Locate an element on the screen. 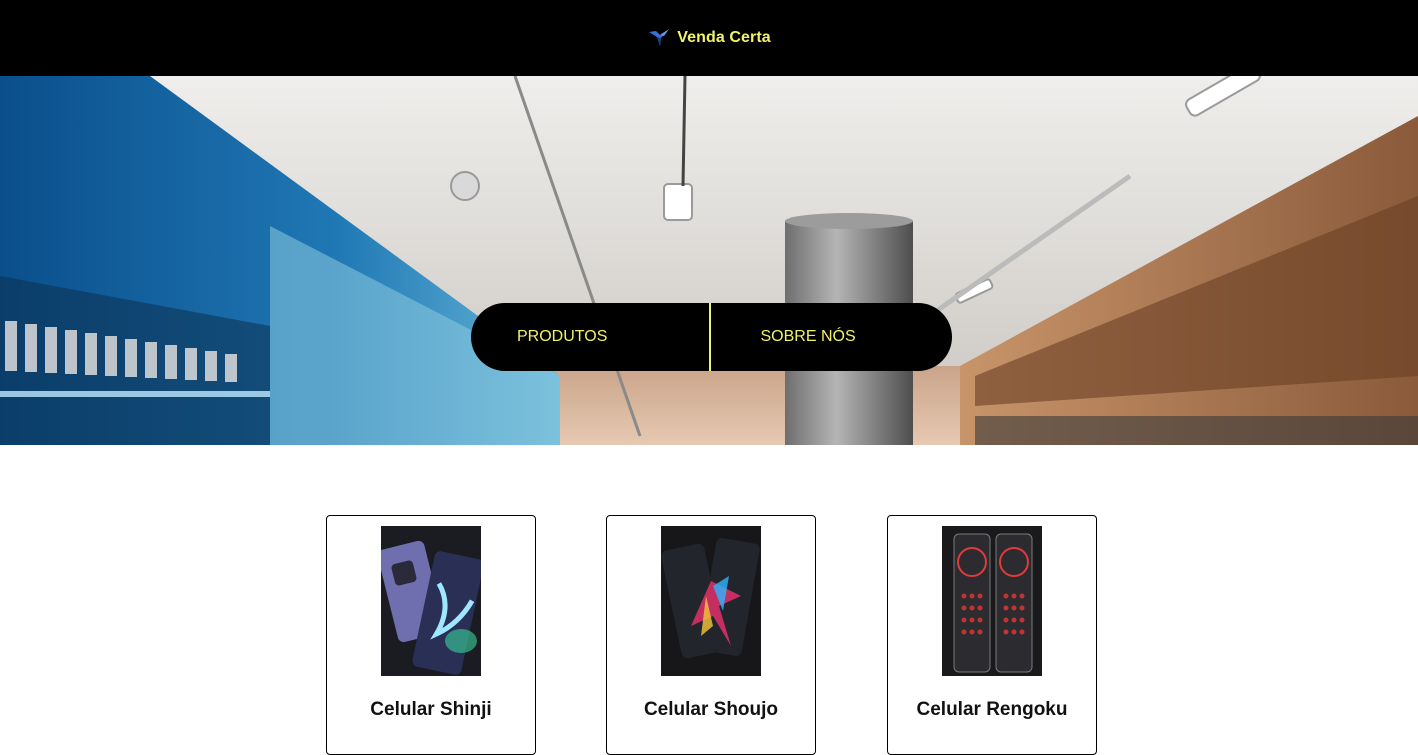  brand-name: Venda Certa is located at coordinates (724, 37).